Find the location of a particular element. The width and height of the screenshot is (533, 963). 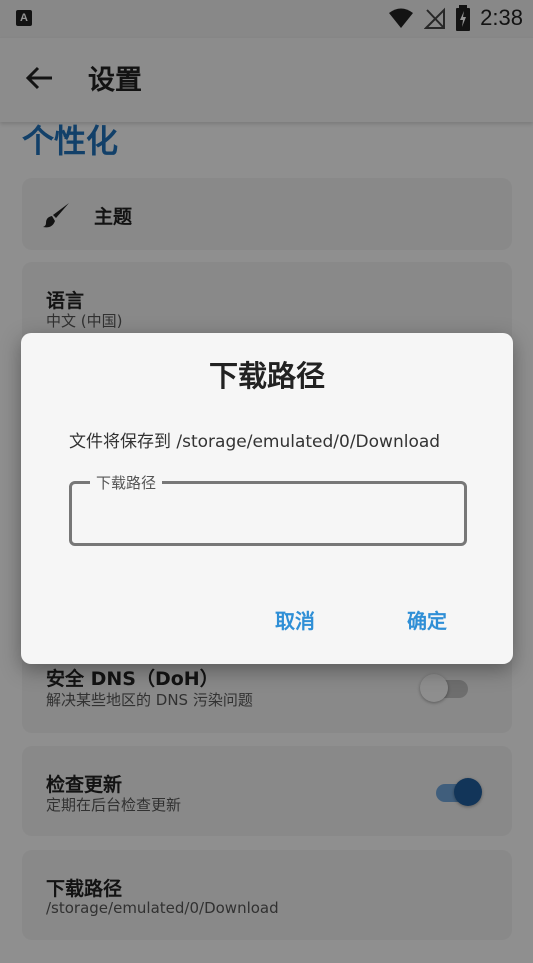

download-path-field: 下载路径 is located at coordinates (268, 509).